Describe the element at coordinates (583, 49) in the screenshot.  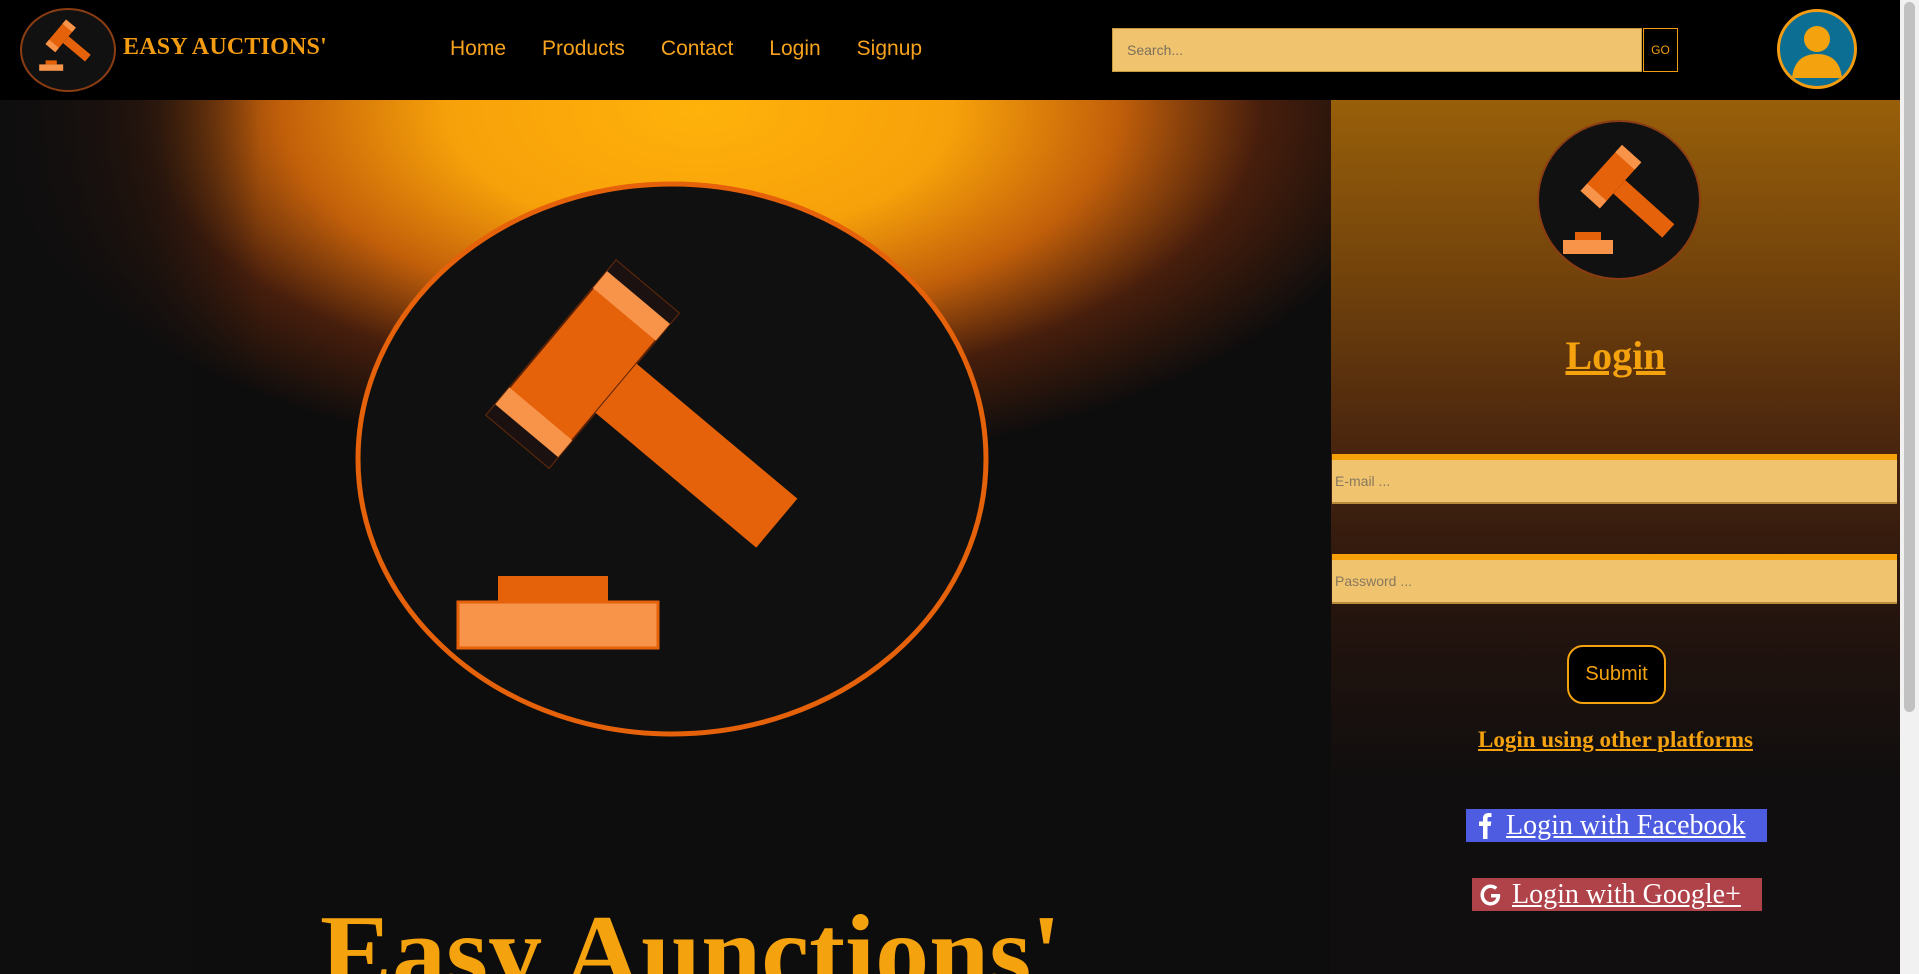
I see `nav-link-products: Products` at that location.